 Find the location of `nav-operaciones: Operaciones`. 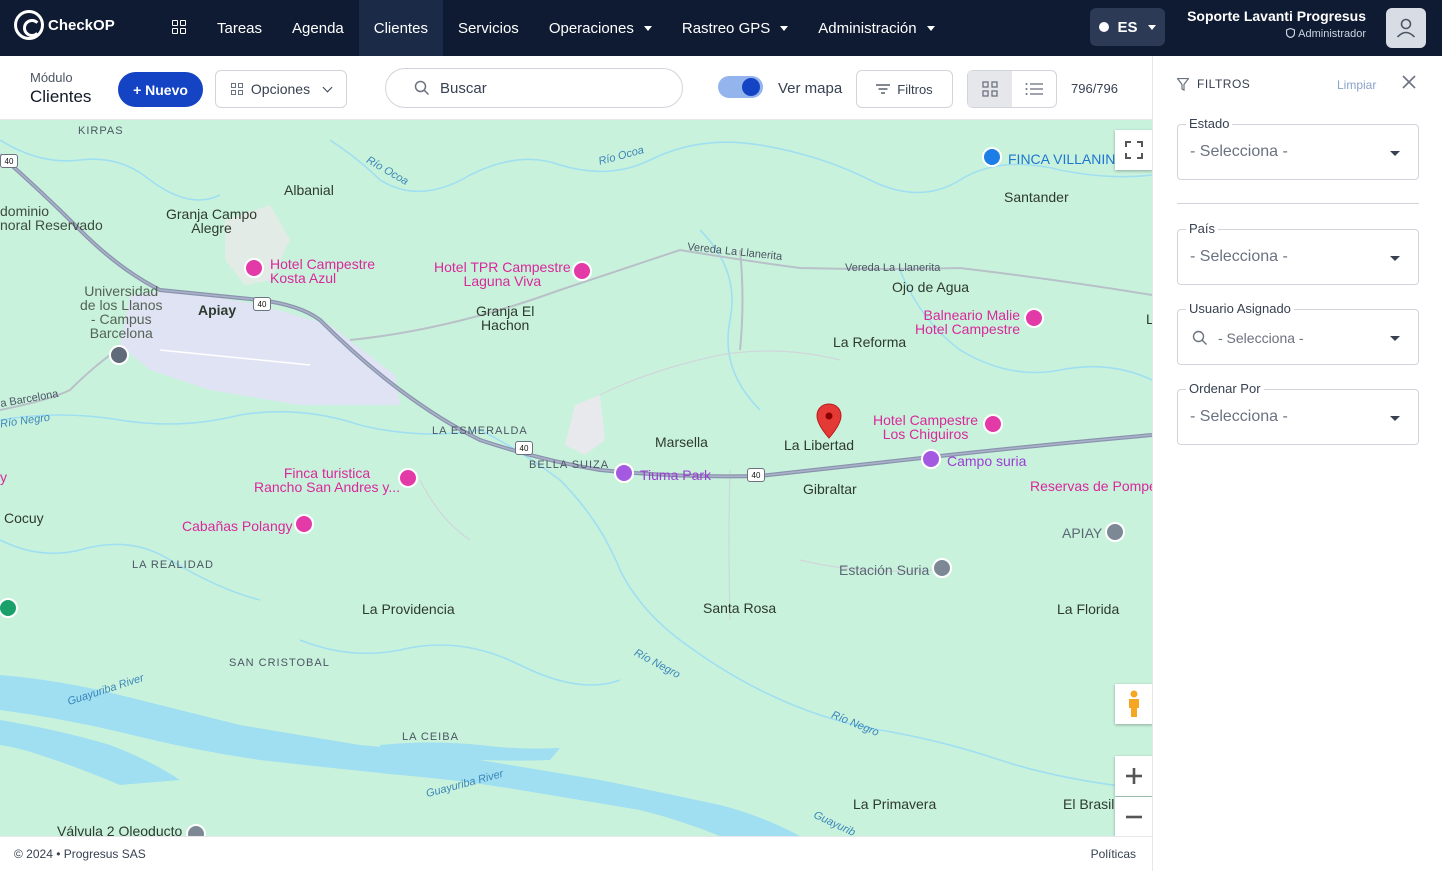

nav-operaciones: Operaciones is located at coordinates (600, 28).